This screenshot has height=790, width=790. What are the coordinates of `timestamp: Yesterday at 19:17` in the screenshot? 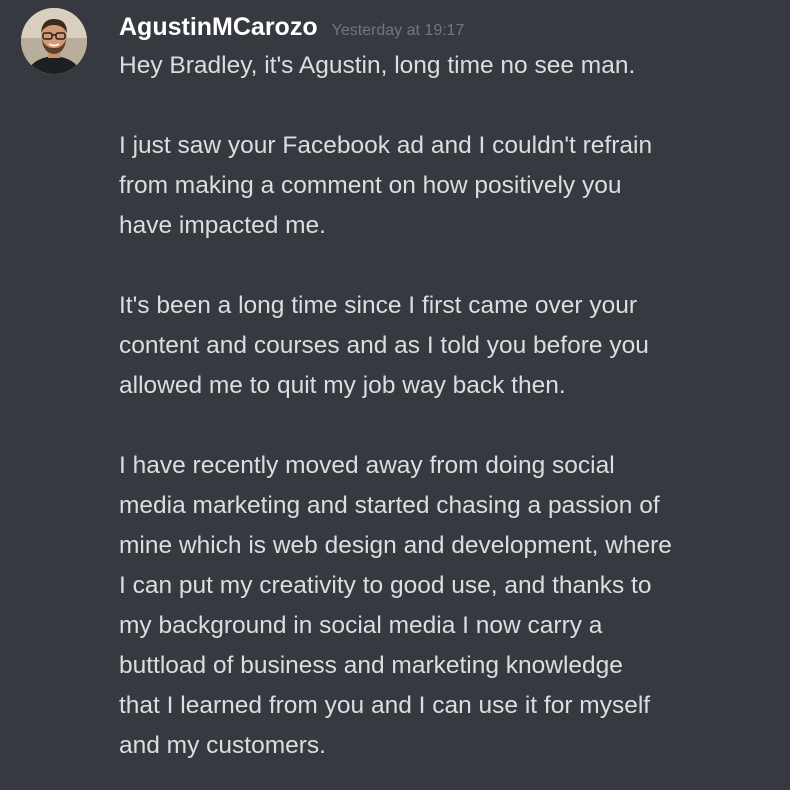 It's located at (398, 30).